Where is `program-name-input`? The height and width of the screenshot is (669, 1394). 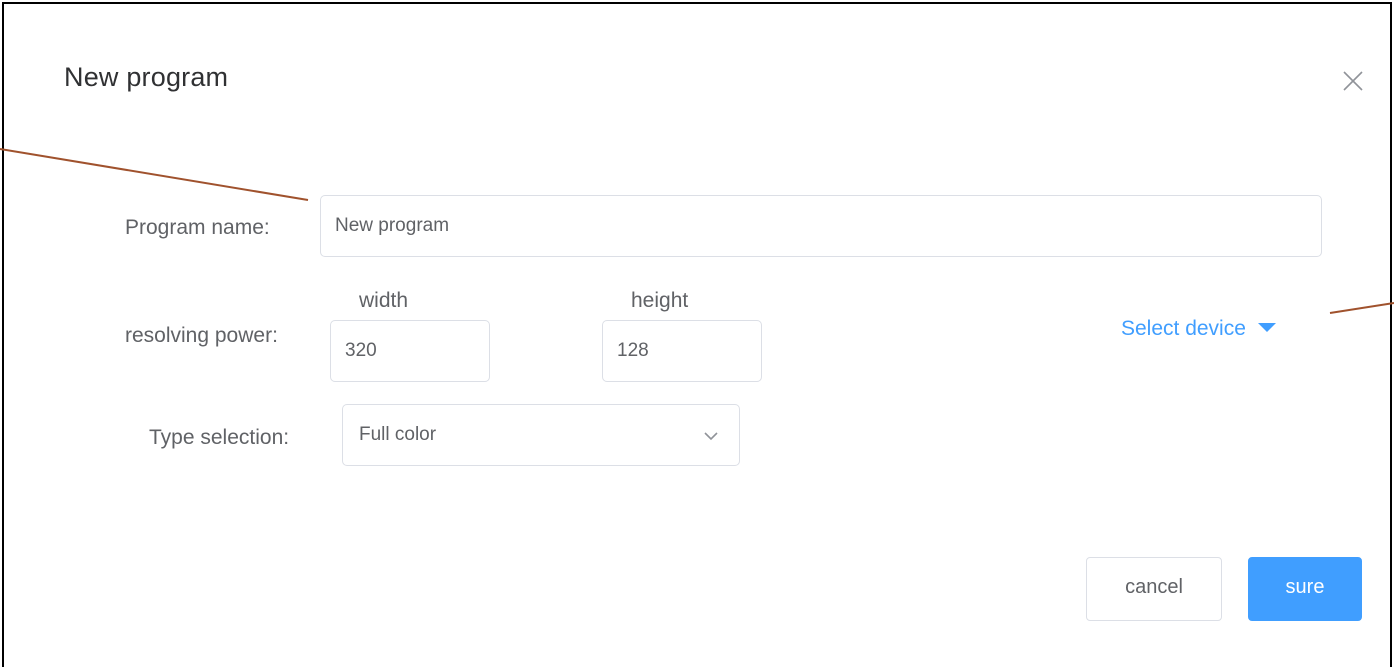 program-name-input is located at coordinates (821, 226).